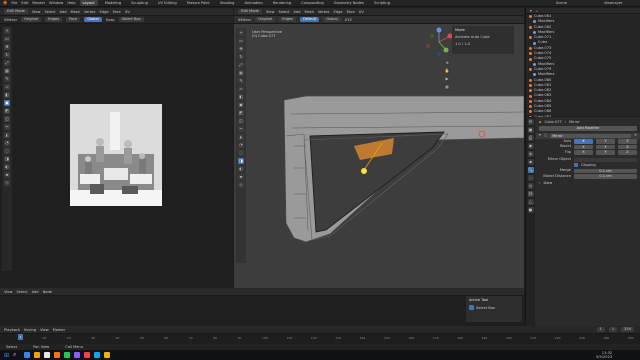  What do you see at coordinates (583, 152) in the screenshot?
I see `flip-x-toggle: X` at bounding box center [583, 152].